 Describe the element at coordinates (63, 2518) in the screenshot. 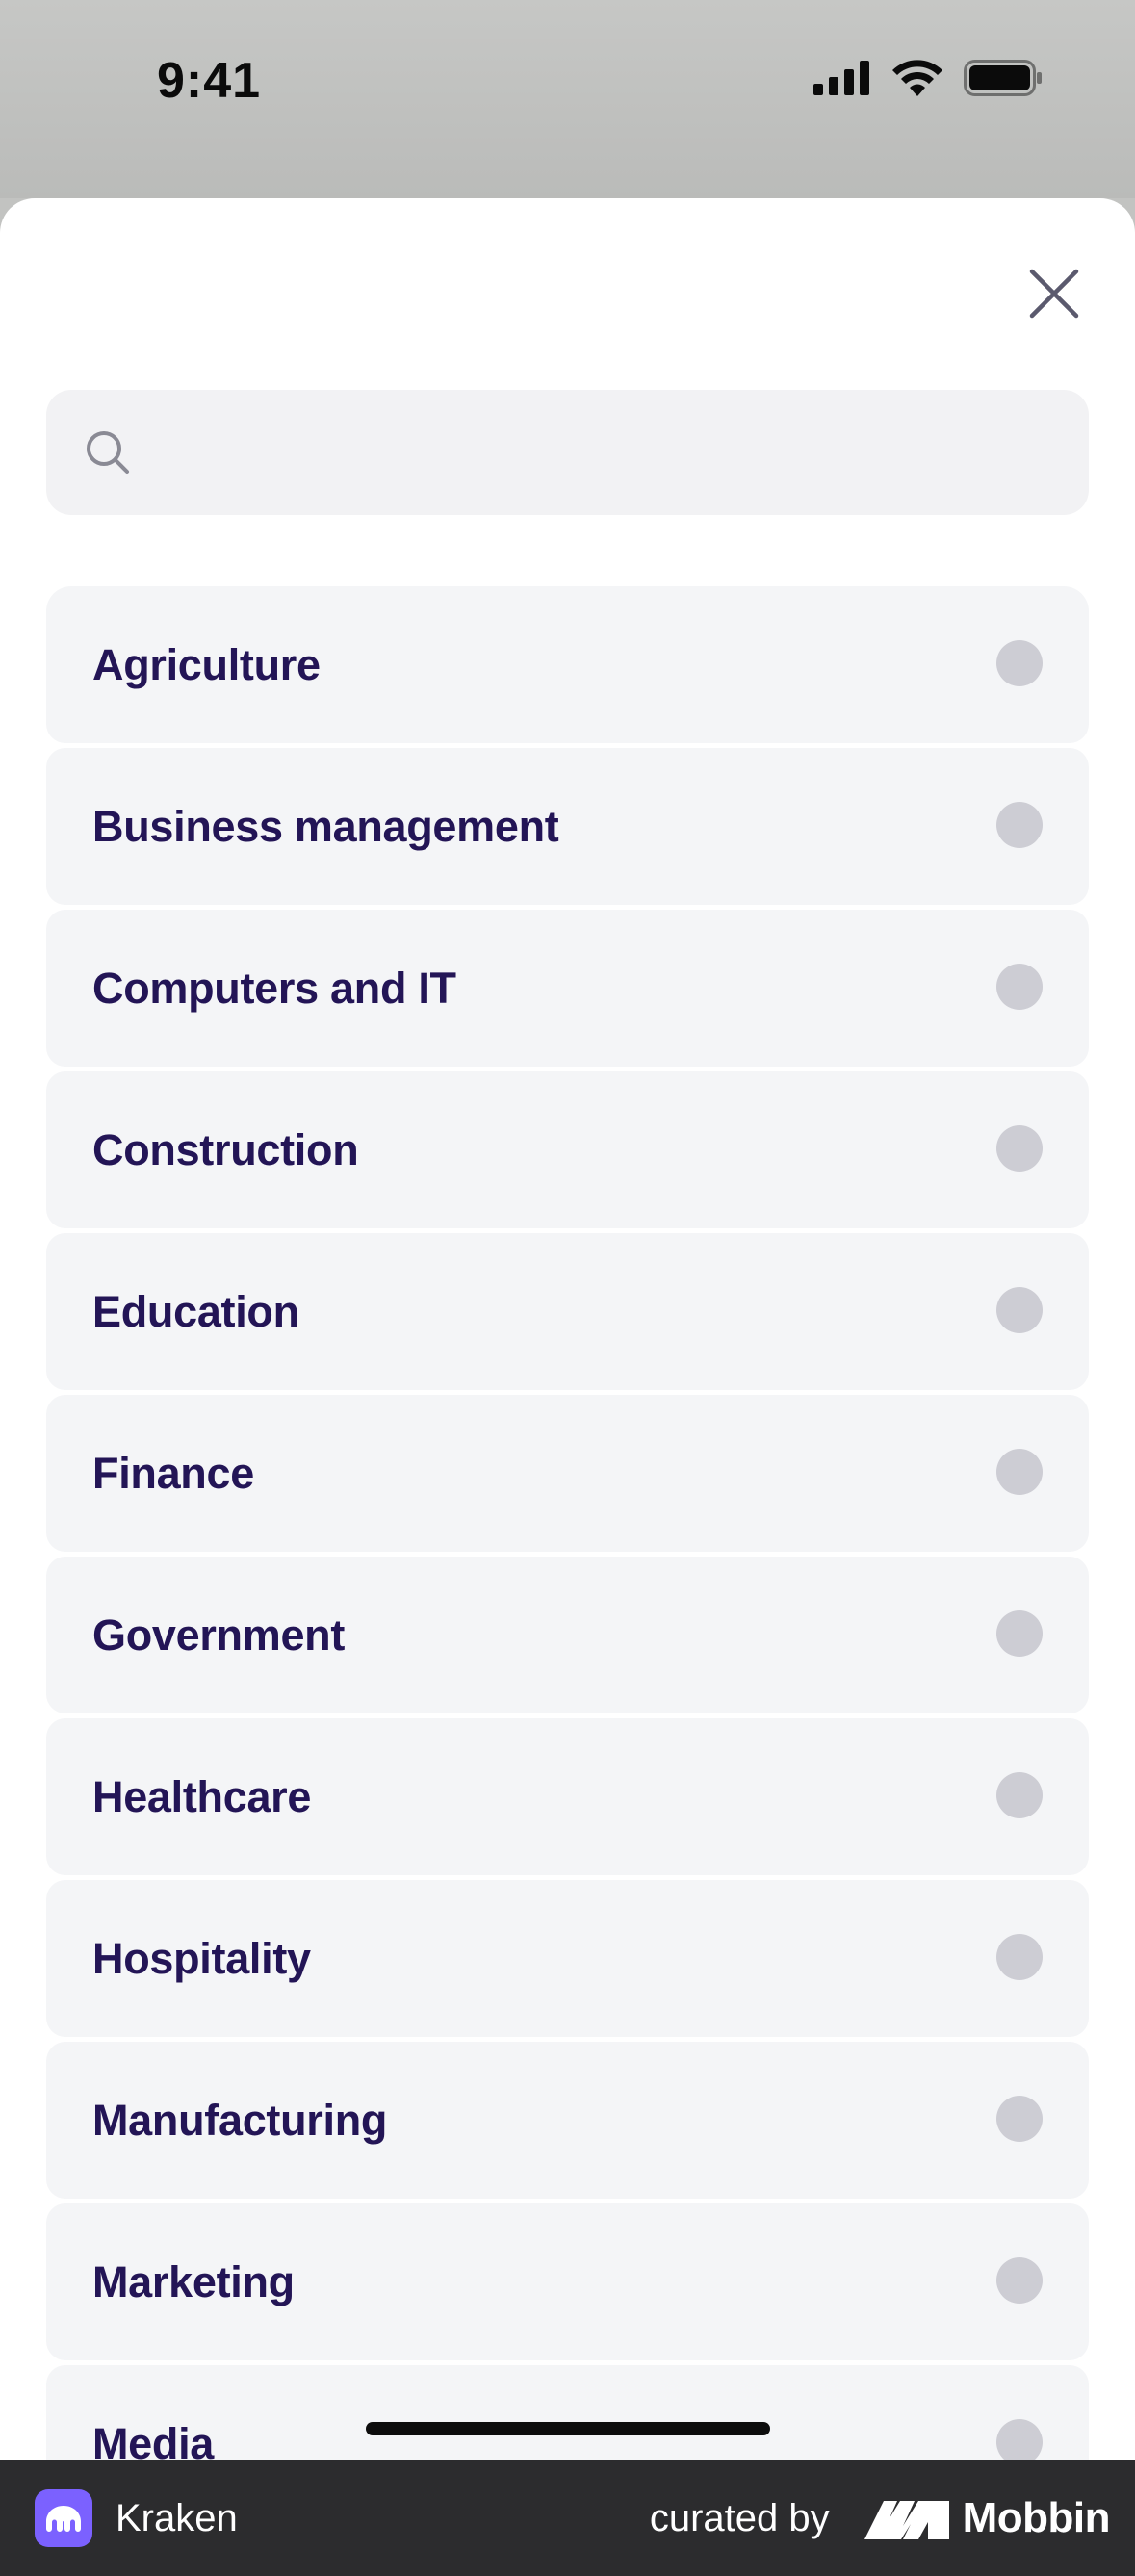

I see `kraken-logo-icon` at that location.